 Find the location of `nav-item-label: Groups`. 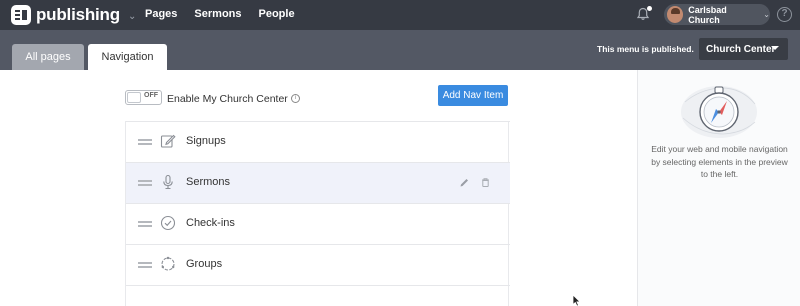

nav-item-label: Groups is located at coordinates (204, 264).